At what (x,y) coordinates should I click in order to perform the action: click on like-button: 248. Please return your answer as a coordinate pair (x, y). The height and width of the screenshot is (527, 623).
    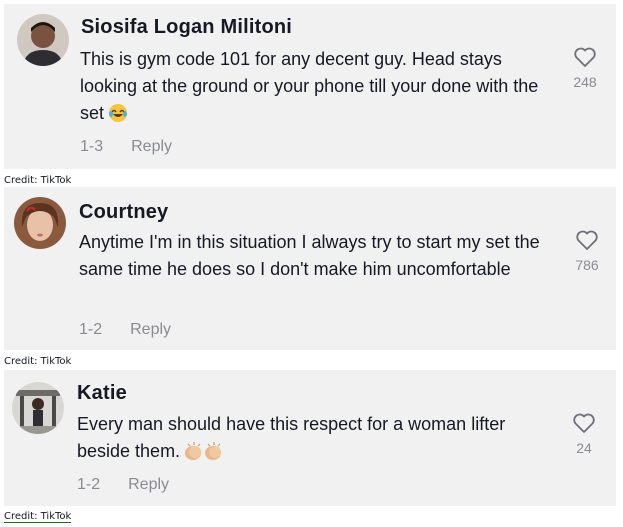
    Looking at the image, I should click on (585, 68).